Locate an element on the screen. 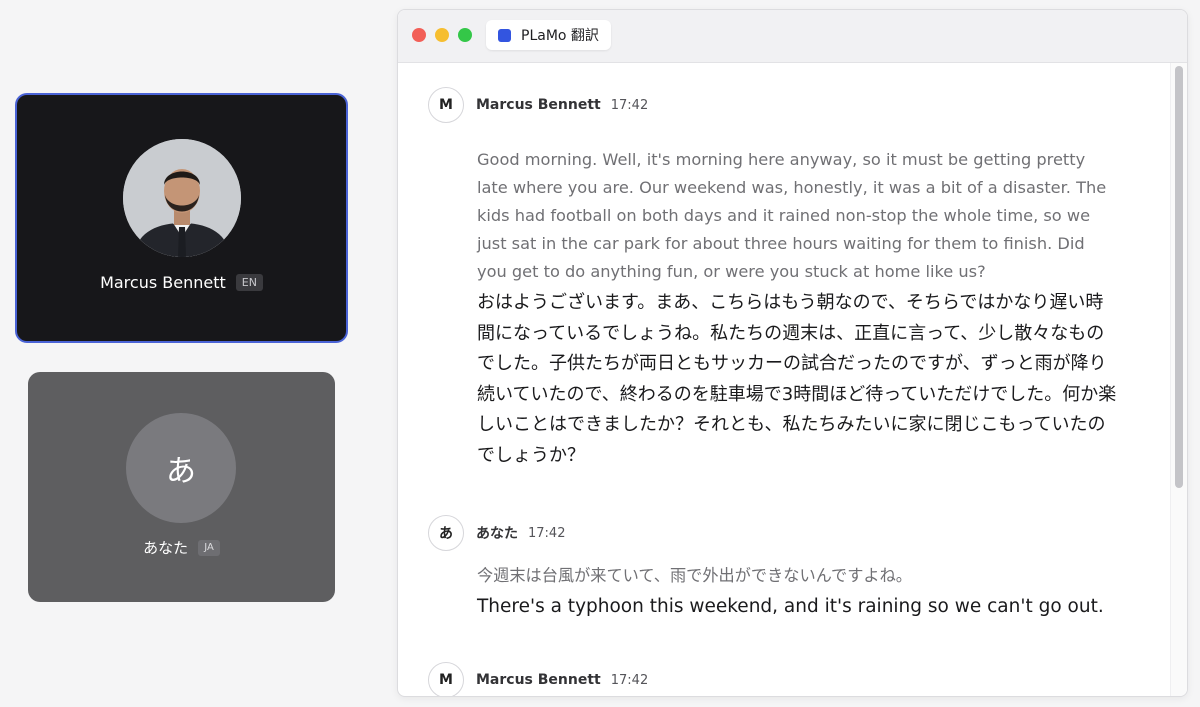 The image size is (1200, 707). participant-letter-avatar: あ is located at coordinates (181, 468).